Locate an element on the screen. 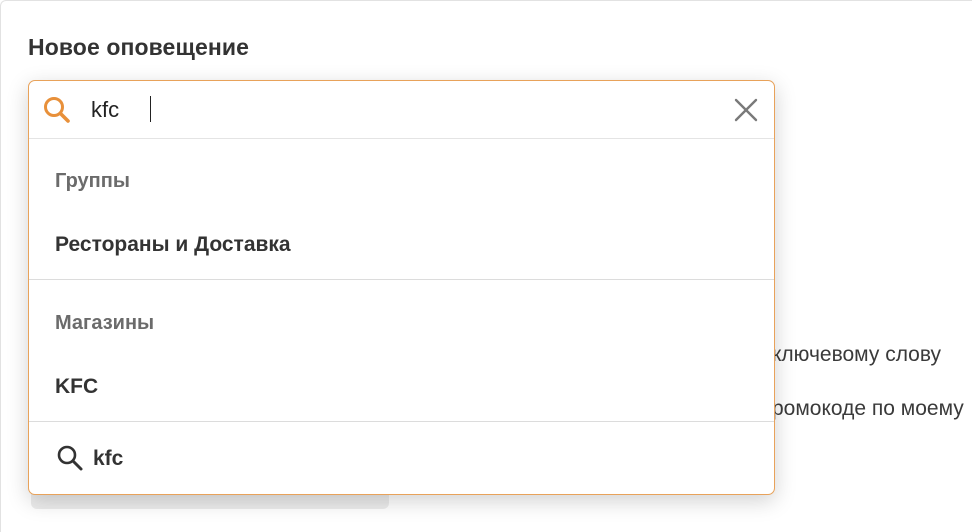 The width and height of the screenshot is (972, 532). divider is located at coordinates (401, 279).